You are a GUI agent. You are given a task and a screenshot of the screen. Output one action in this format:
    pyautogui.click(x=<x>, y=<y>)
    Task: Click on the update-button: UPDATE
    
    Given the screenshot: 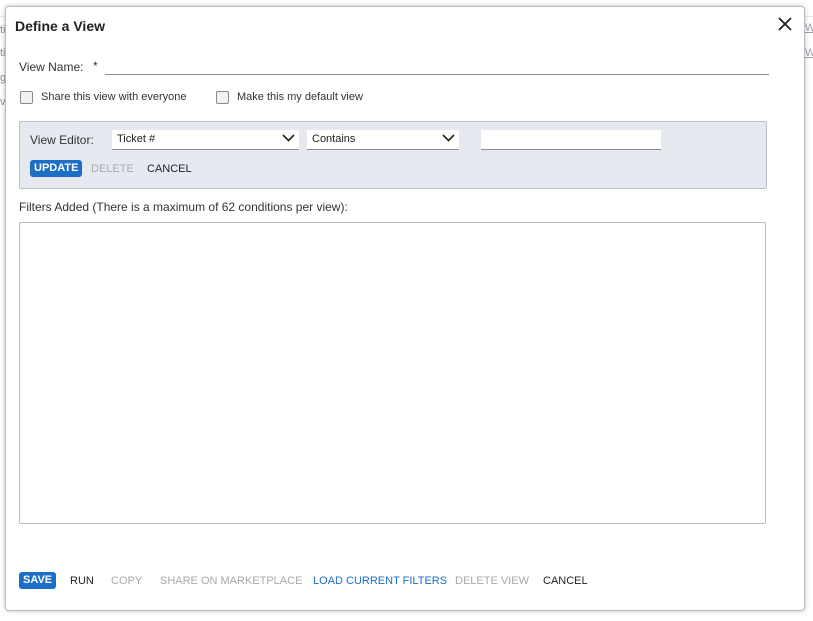 What is the action you would take?
    pyautogui.click(x=56, y=168)
    